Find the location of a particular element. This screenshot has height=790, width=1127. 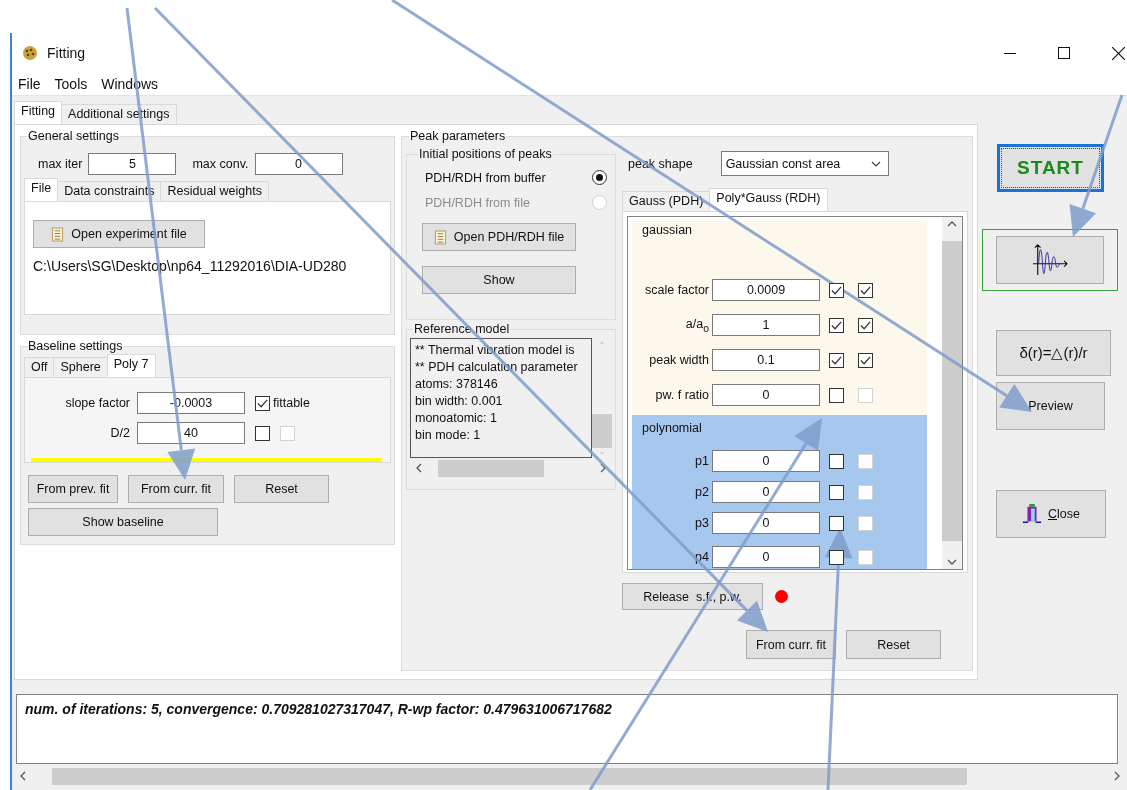

app-icon is located at coordinates (30, 53).